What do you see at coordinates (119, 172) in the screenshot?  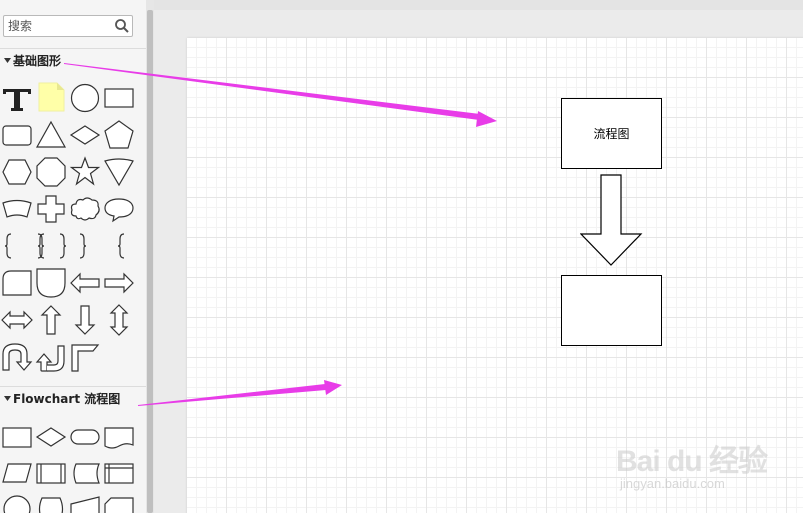 I see `funnel-icon` at bounding box center [119, 172].